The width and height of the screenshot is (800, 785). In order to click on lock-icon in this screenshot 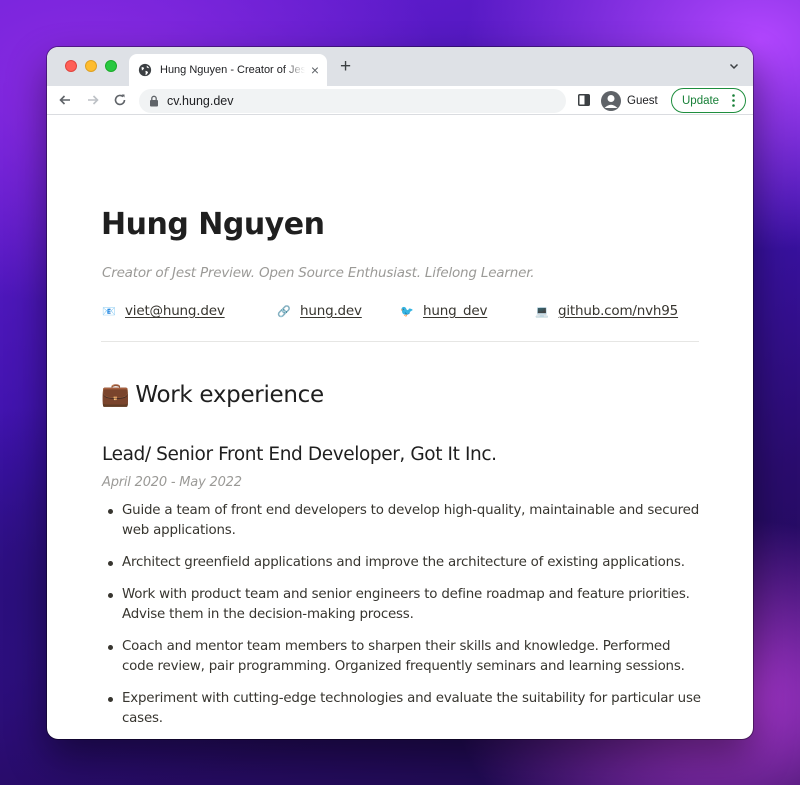, I will do `click(154, 101)`.